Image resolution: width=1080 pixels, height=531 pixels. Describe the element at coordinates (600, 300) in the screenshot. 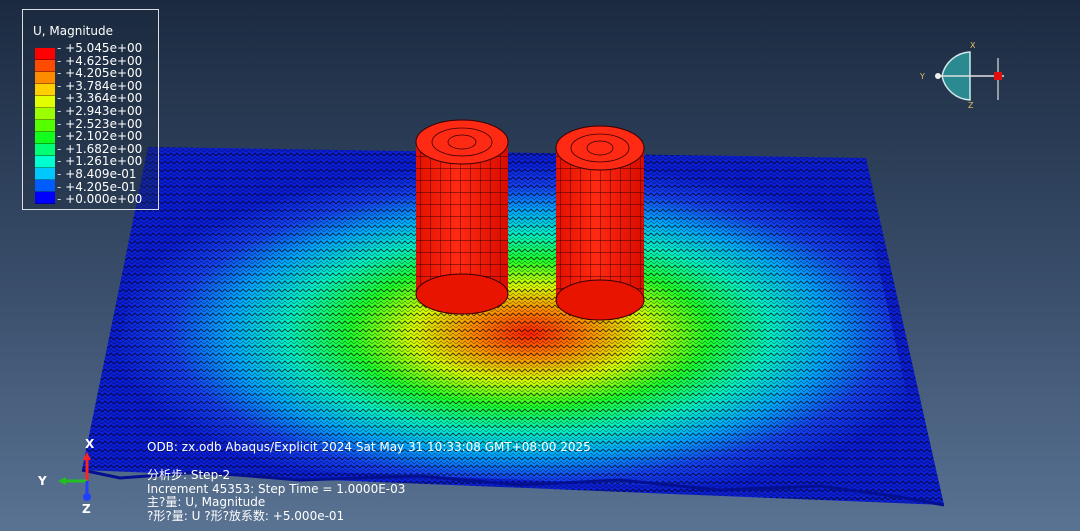

I see `cylinder-right-bottom` at that location.